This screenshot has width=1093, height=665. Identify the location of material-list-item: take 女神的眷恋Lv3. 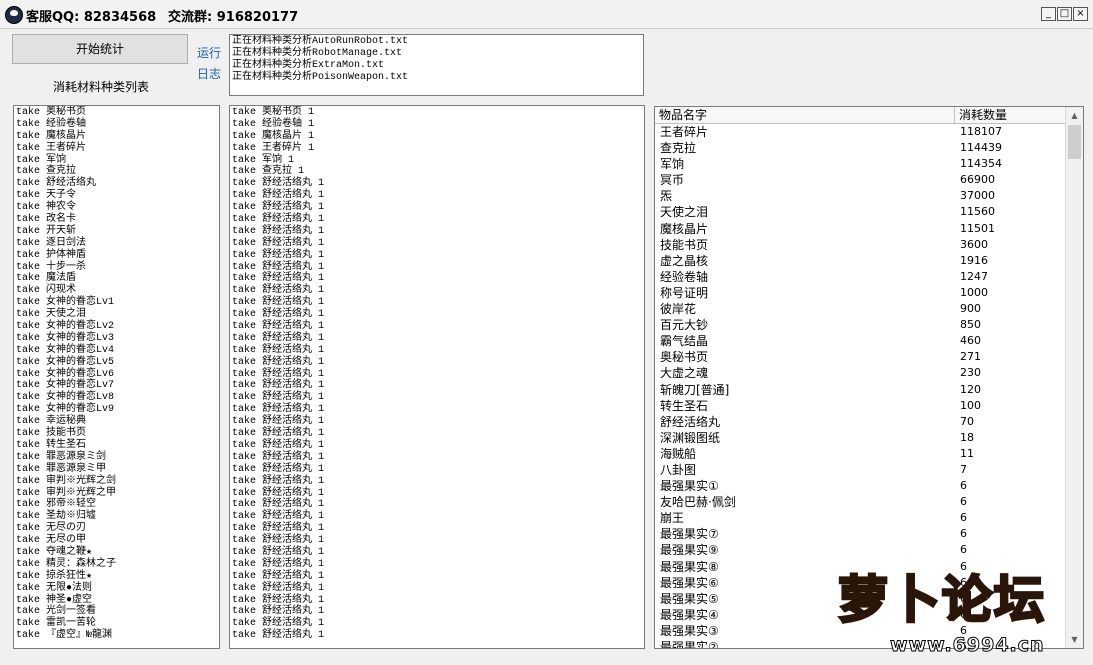
(116, 339).